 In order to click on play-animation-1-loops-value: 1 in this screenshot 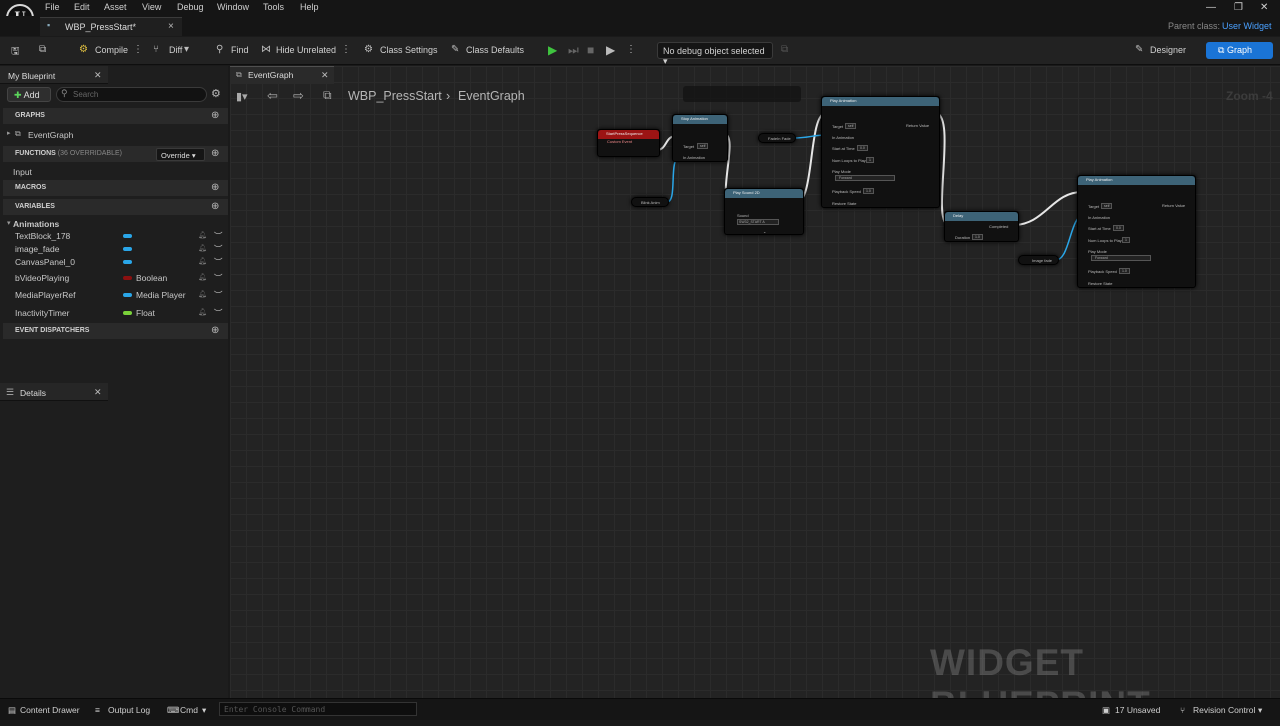, I will do `click(870, 160)`.